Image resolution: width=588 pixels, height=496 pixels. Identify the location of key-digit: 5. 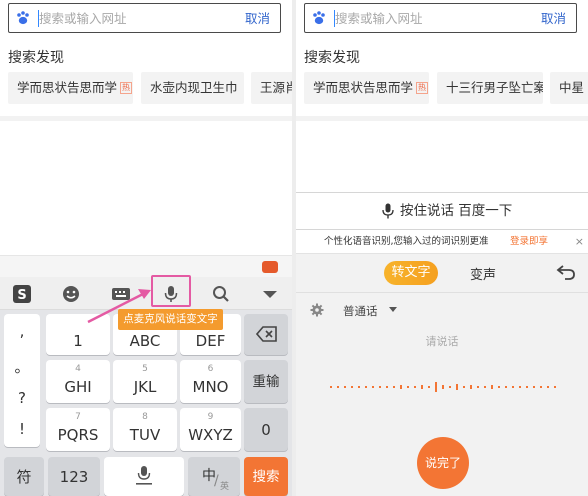
(145, 369).